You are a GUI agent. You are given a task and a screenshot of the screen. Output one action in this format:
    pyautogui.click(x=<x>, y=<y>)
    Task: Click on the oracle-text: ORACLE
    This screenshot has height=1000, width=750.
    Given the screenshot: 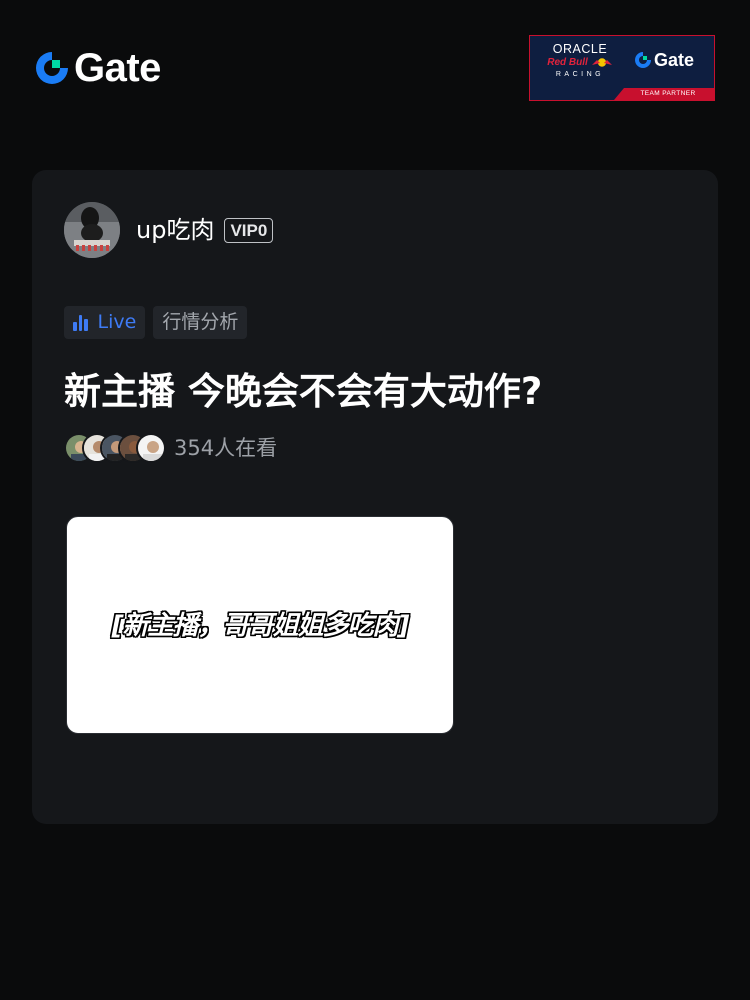 What is the action you would take?
    pyautogui.click(x=580, y=49)
    